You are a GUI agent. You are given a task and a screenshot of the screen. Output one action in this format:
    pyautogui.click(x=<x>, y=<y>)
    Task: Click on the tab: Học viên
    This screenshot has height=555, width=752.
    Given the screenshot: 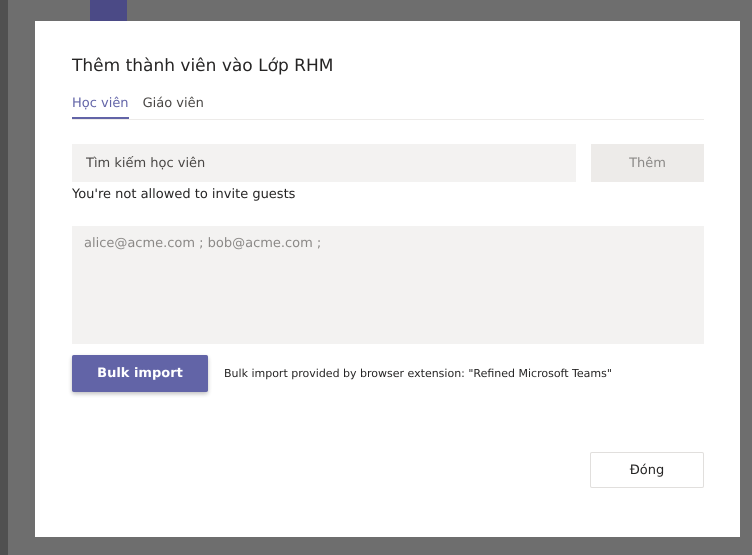 What is the action you would take?
    pyautogui.click(x=100, y=107)
    